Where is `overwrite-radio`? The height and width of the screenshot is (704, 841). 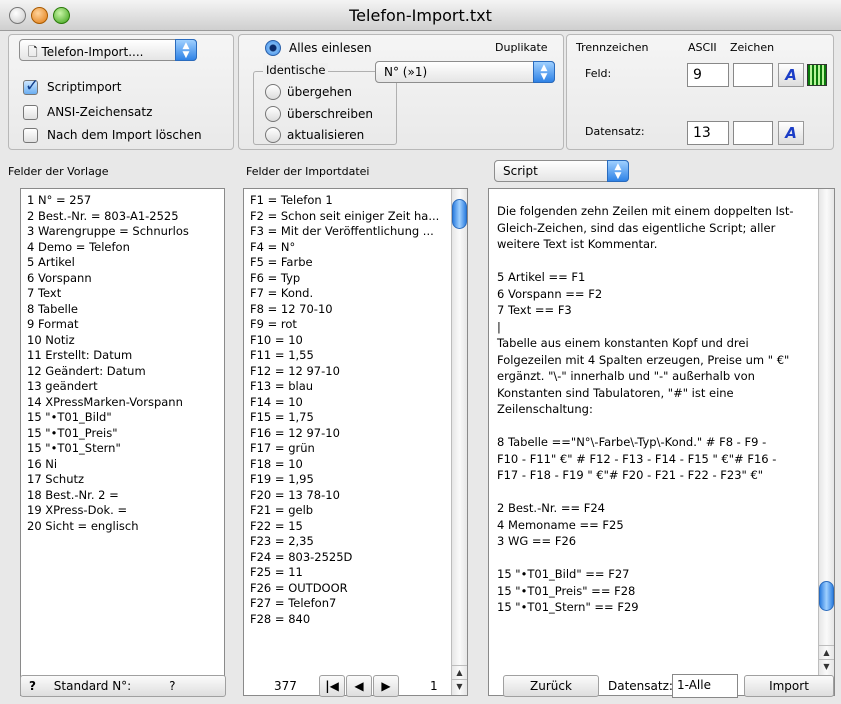 overwrite-radio is located at coordinates (273, 114).